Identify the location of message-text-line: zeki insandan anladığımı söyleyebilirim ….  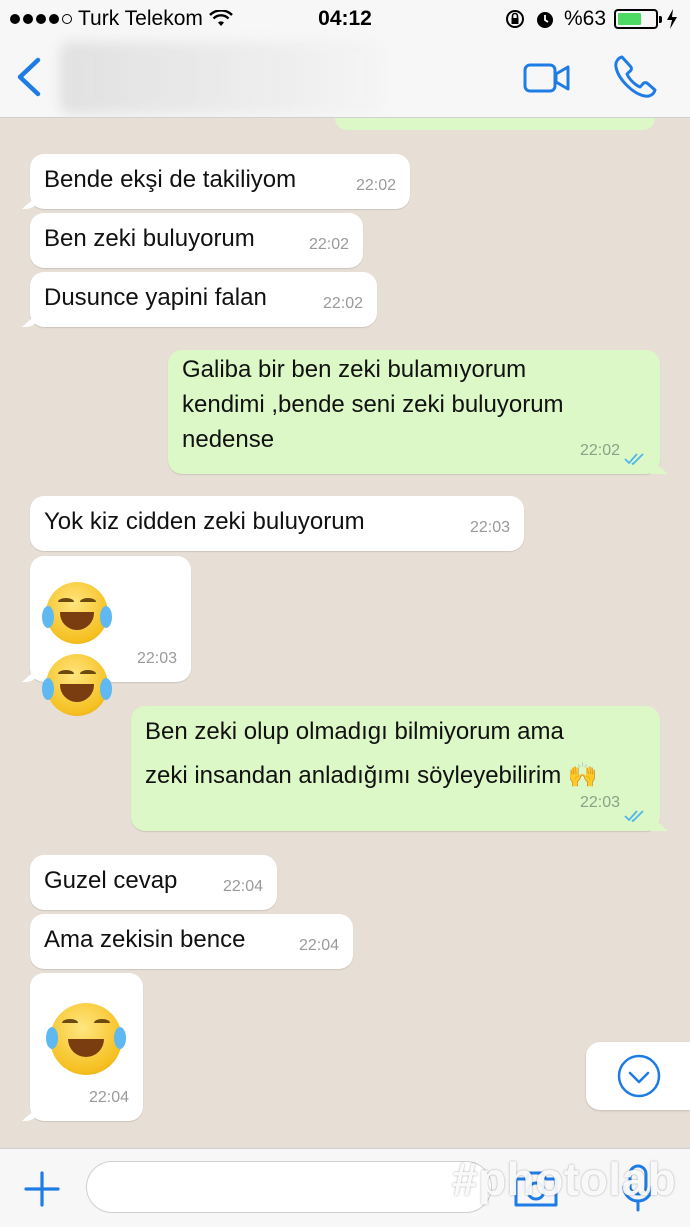
(371, 775).